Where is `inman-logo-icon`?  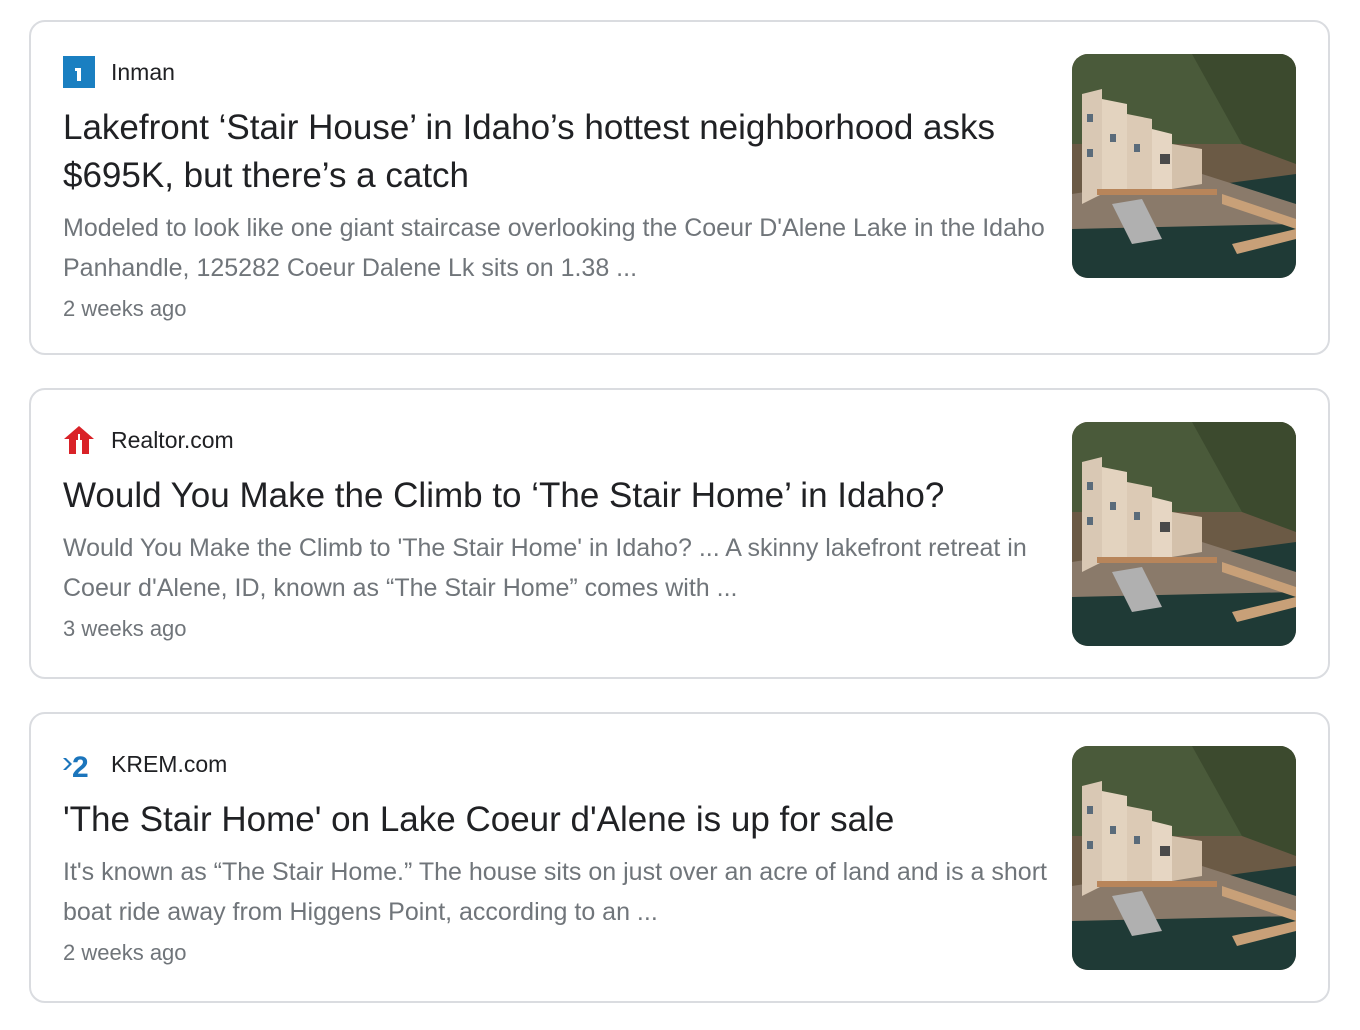 inman-logo-icon is located at coordinates (79, 72).